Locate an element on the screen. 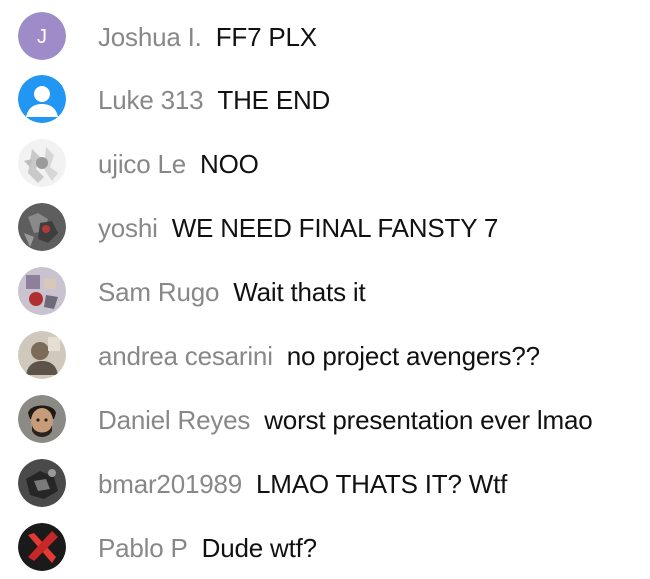 The image size is (650, 579). chat-message: Daniel Reyes worst presentation ever lmao is located at coordinates (325, 419).